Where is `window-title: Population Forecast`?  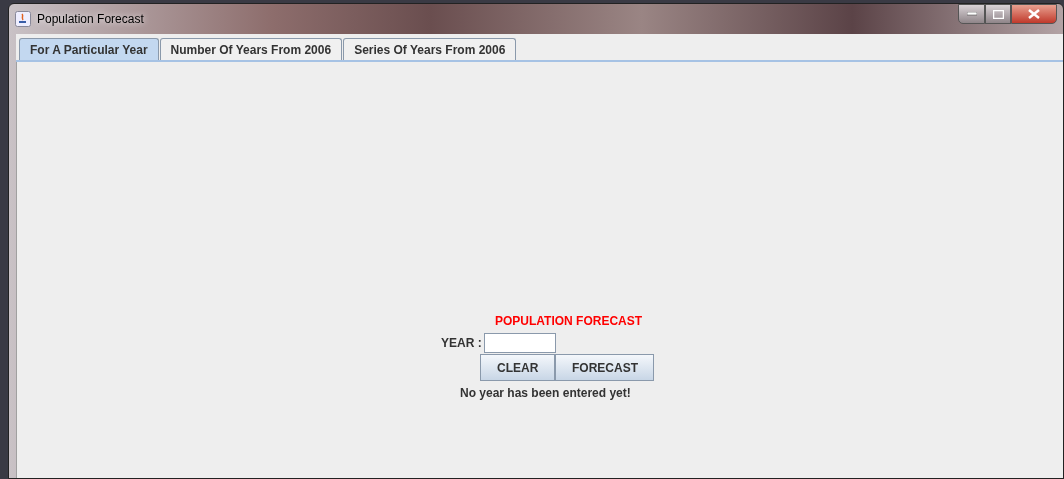 window-title: Population Forecast is located at coordinates (90, 19).